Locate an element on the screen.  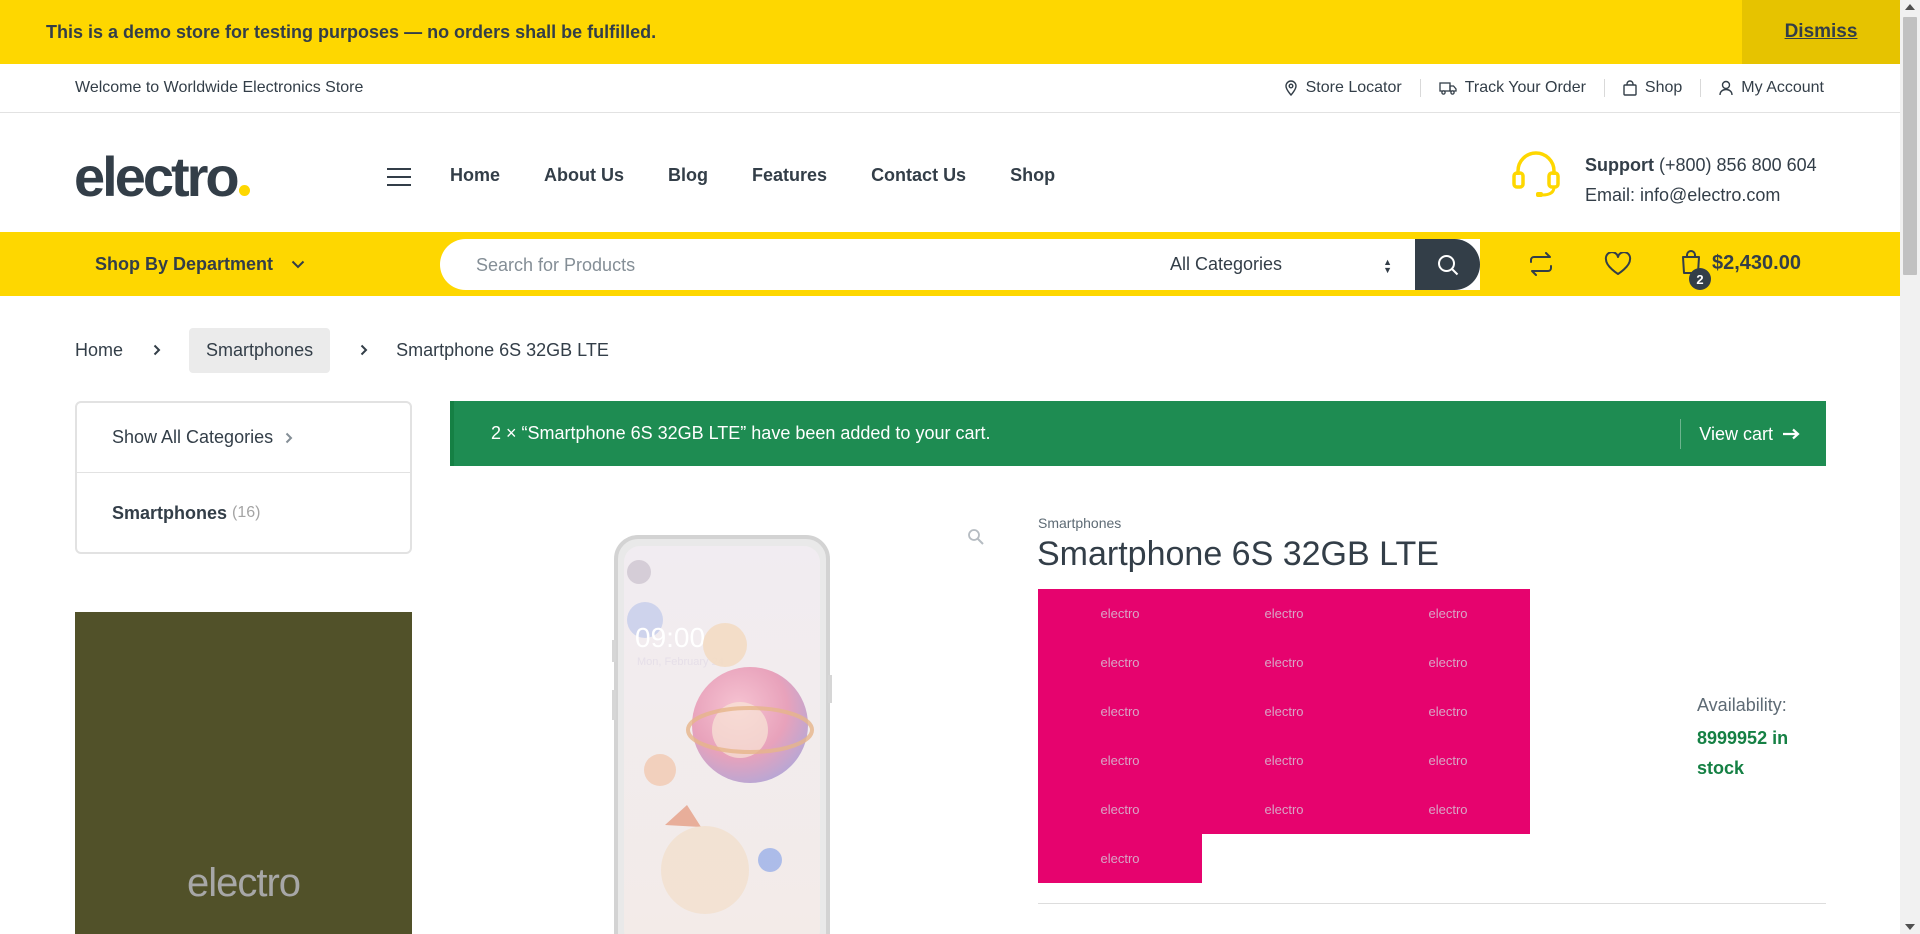
product-gallery: 09:00 Mon, February 24 is located at coordinates (730, 717).